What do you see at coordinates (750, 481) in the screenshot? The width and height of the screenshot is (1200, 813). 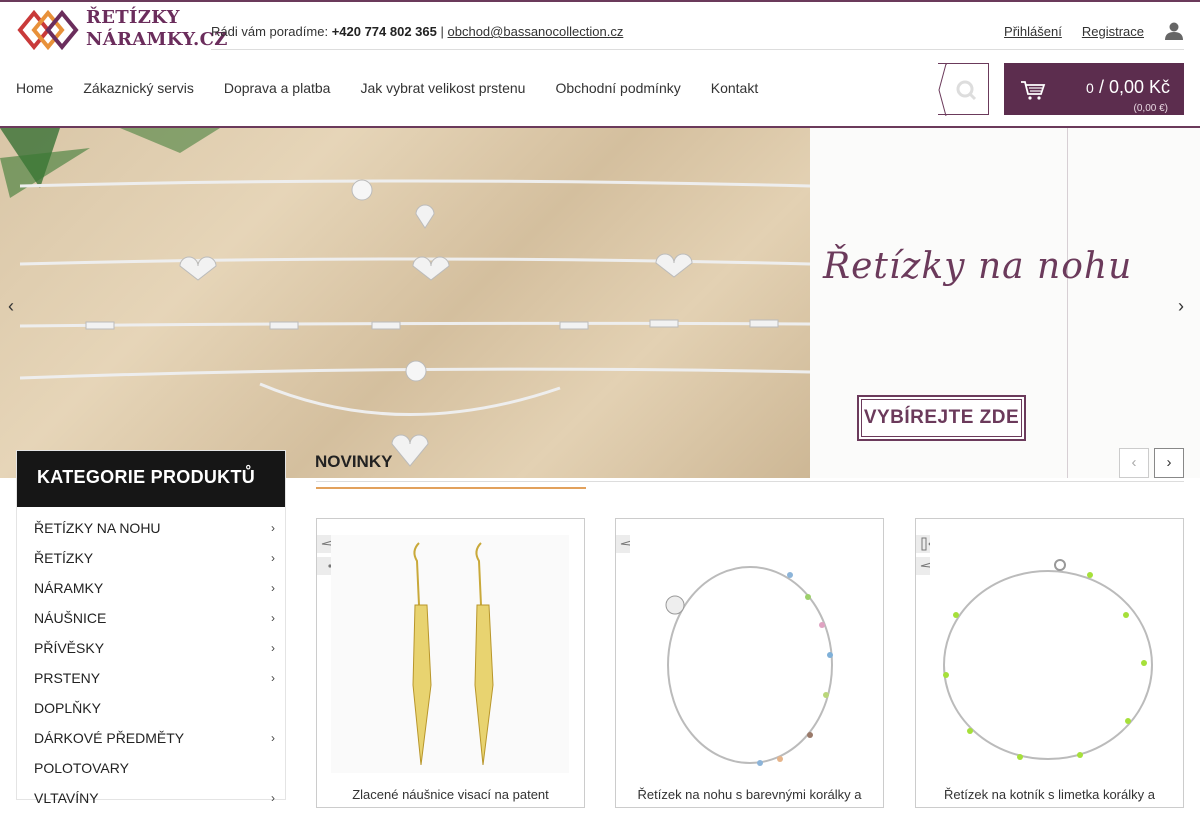 I see `section-divider` at bounding box center [750, 481].